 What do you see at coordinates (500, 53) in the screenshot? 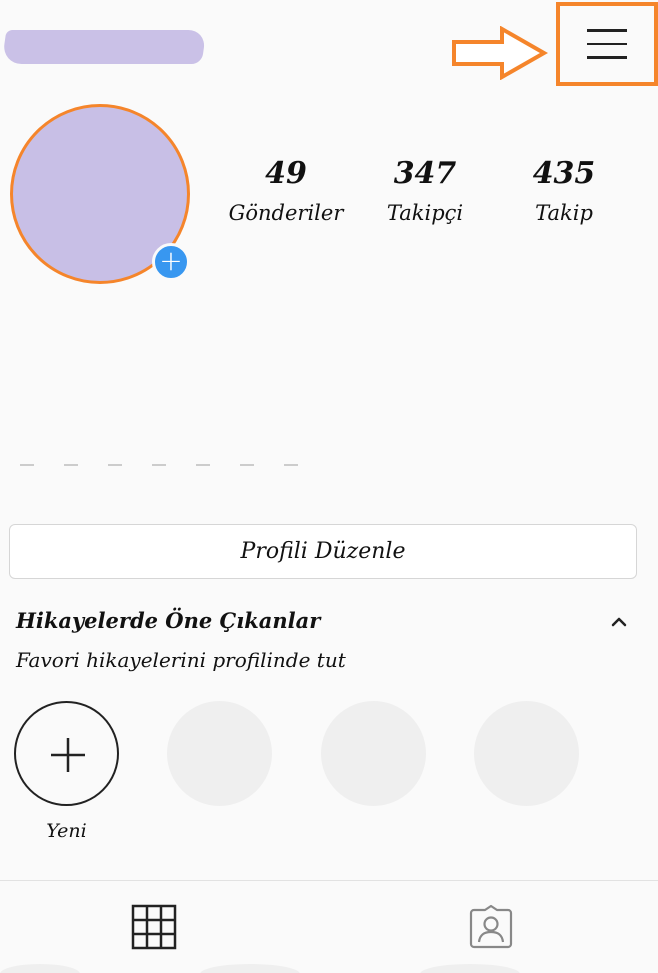
I see `arrow-right-icon` at bounding box center [500, 53].